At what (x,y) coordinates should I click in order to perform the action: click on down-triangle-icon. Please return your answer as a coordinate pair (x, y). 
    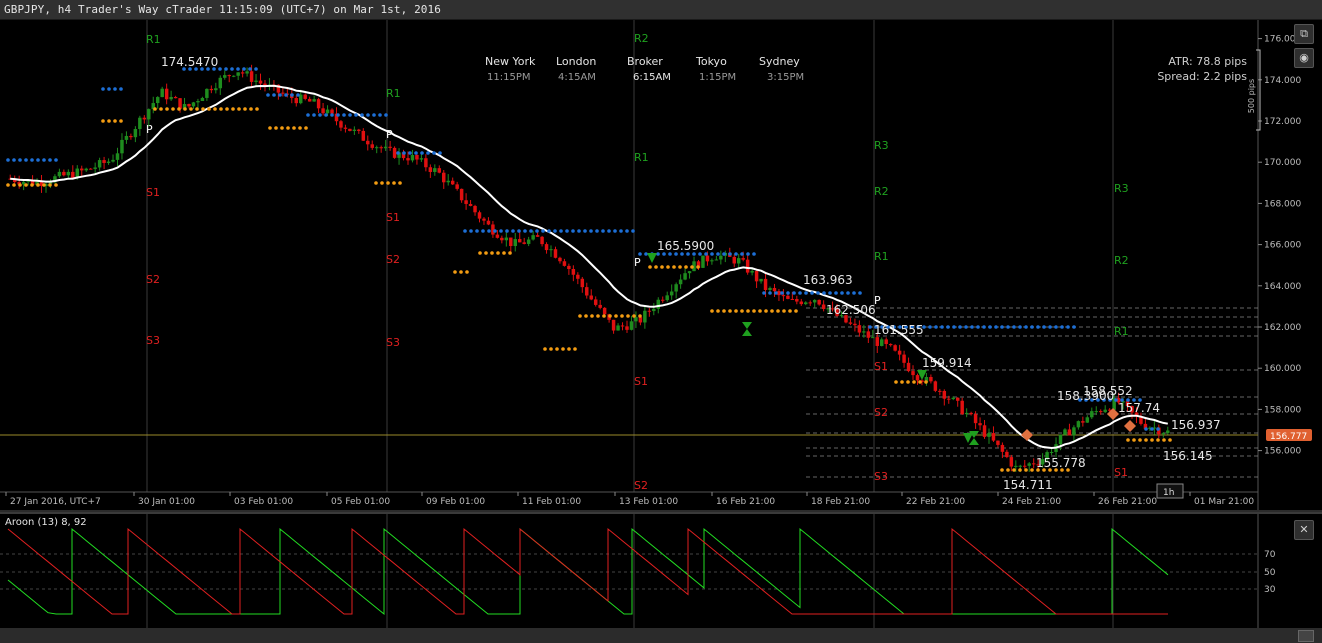
    Looking at the image, I should click on (652, 258).